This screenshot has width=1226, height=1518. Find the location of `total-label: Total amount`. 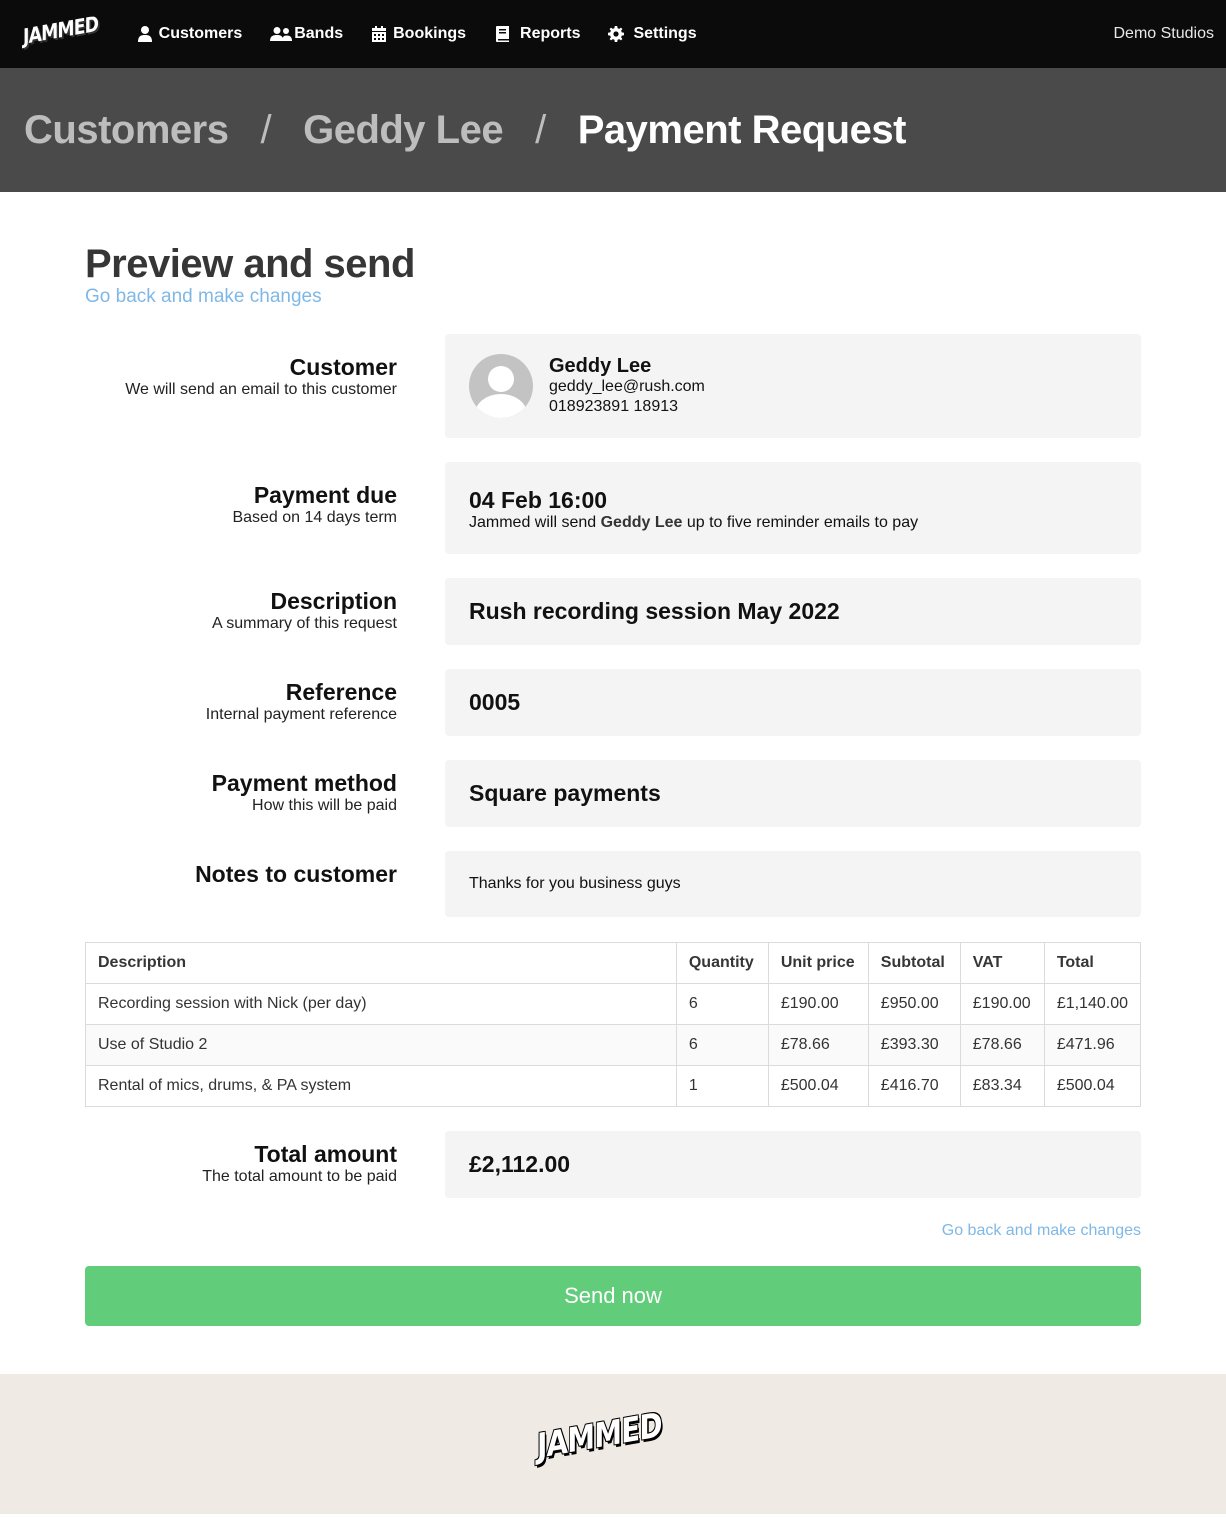

total-label: Total amount is located at coordinates (325, 1154).